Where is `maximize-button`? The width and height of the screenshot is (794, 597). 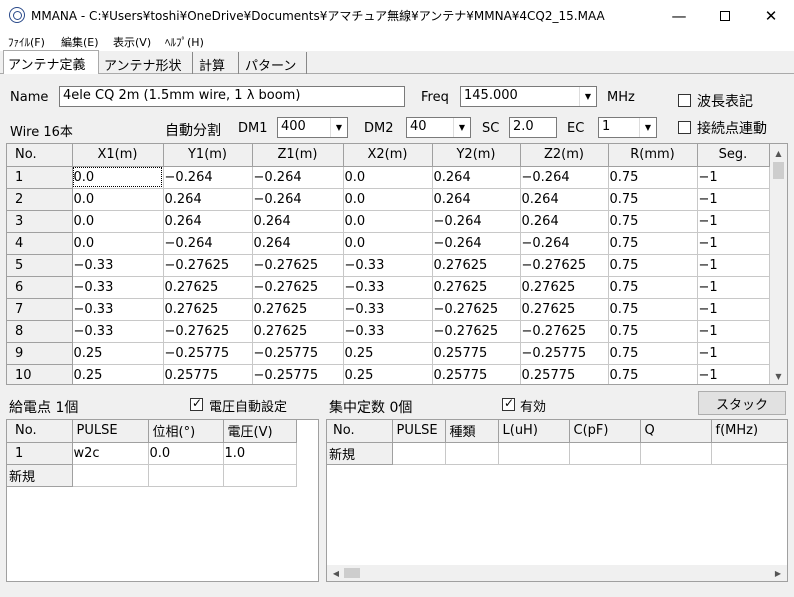
maximize-button is located at coordinates (725, 15).